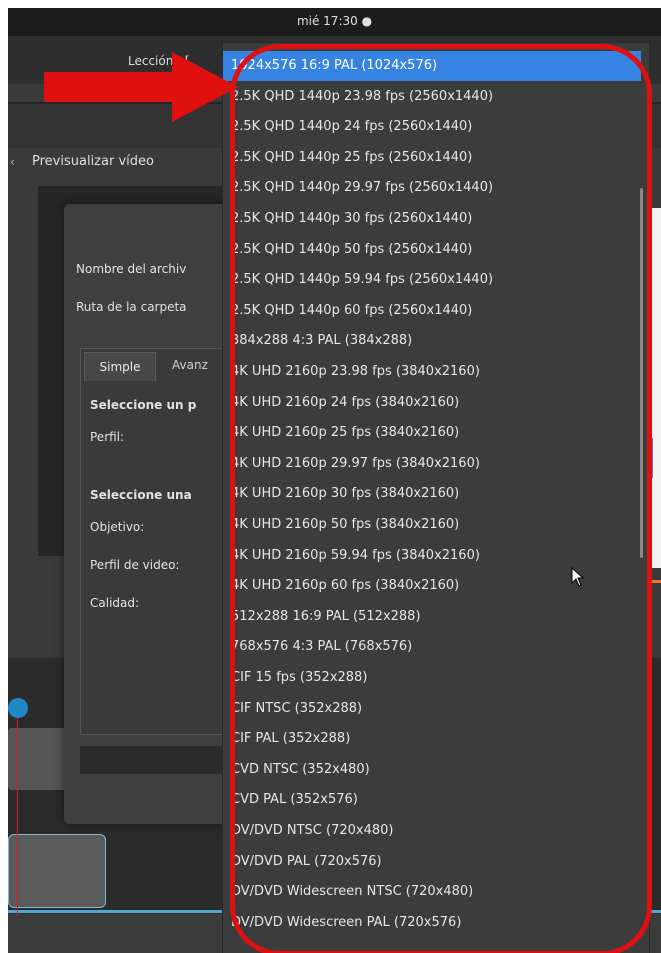  What do you see at coordinates (141, 495) in the screenshot?
I see `select-target-heading: Seleccione una` at bounding box center [141, 495].